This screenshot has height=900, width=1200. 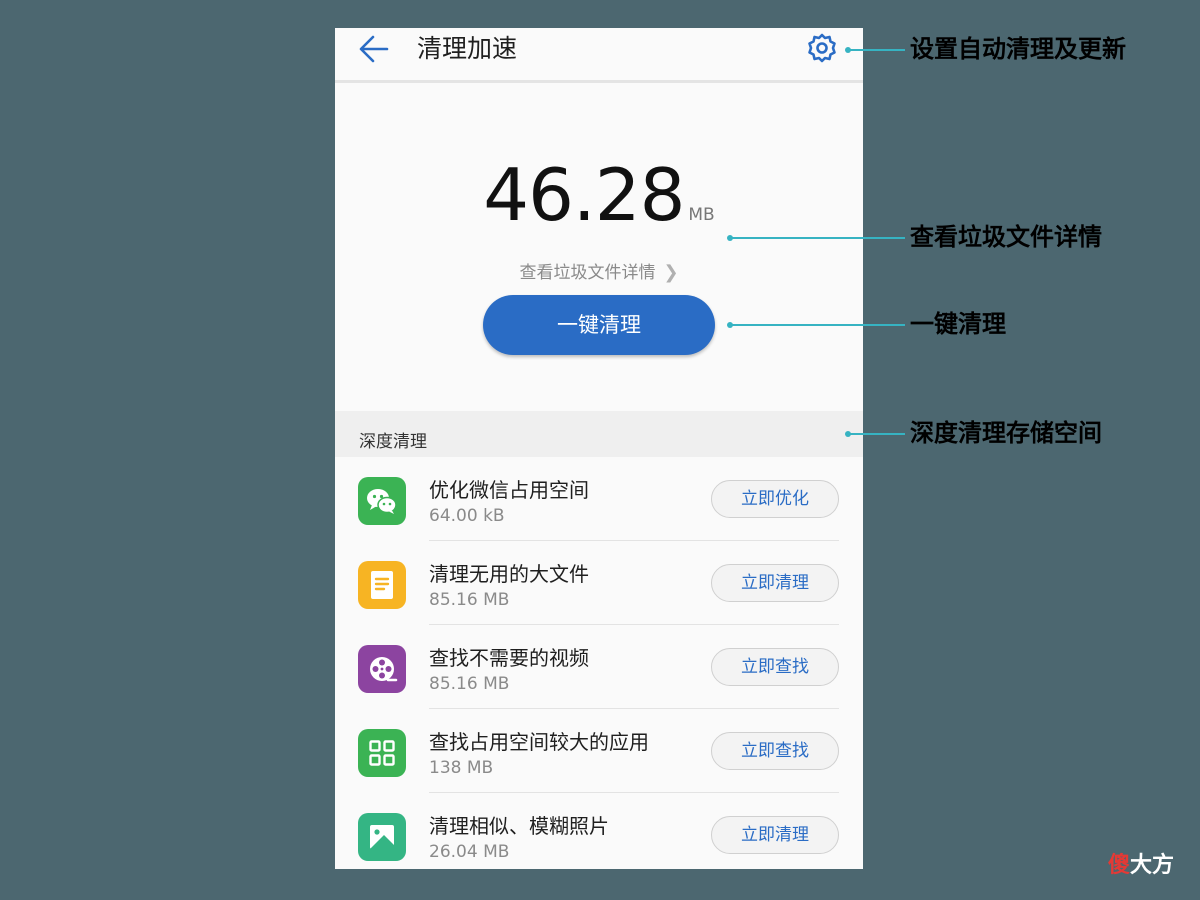 What do you see at coordinates (1018, 49) in the screenshot?
I see `callout-settings: 设置自动清理及更新` at bounding box center [1018, 49].